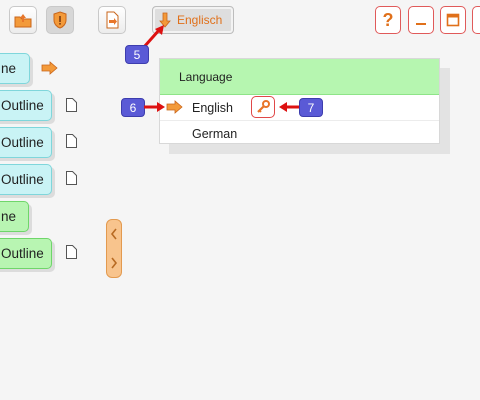 The image size is (480, 400). I want to click on callout-6: 6, so click(133, 107).